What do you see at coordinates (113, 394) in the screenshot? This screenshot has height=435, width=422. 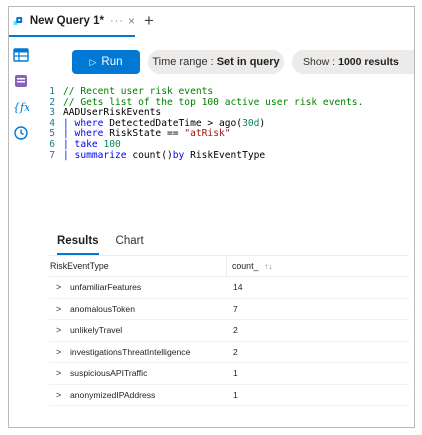 I see `cell-text: anonymizedIPAddress` at bounding box center [113, 394].